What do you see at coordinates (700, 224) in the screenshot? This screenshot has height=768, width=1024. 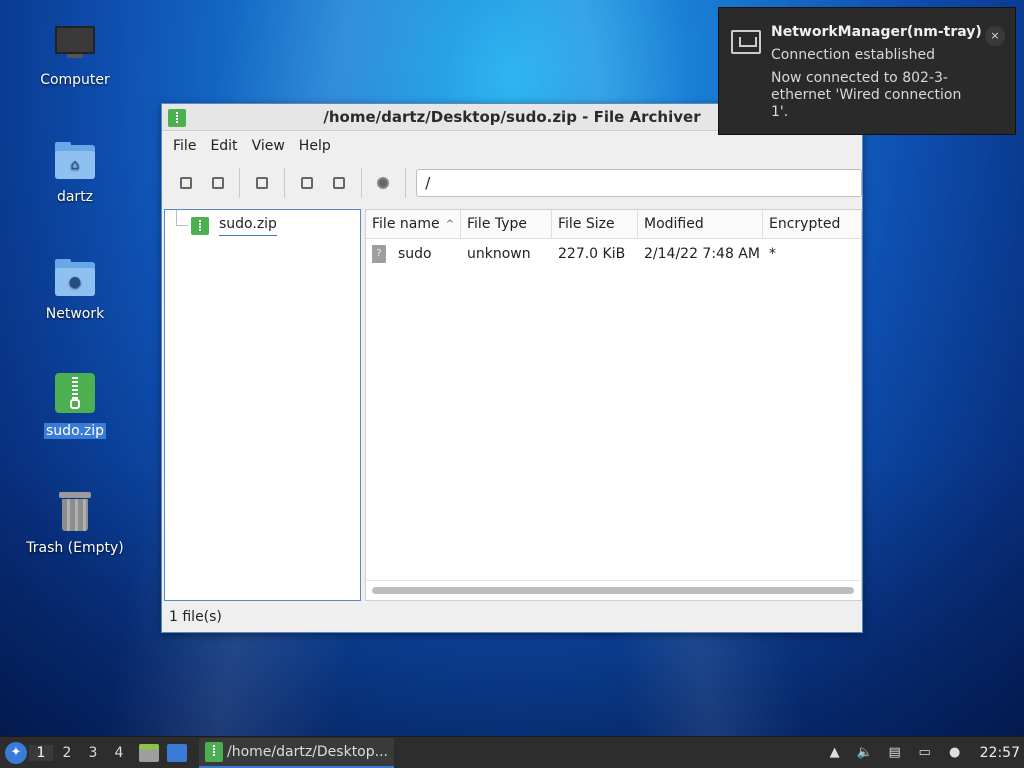 I see `column-header-modified: Modified` at bounding box center [700, 224].